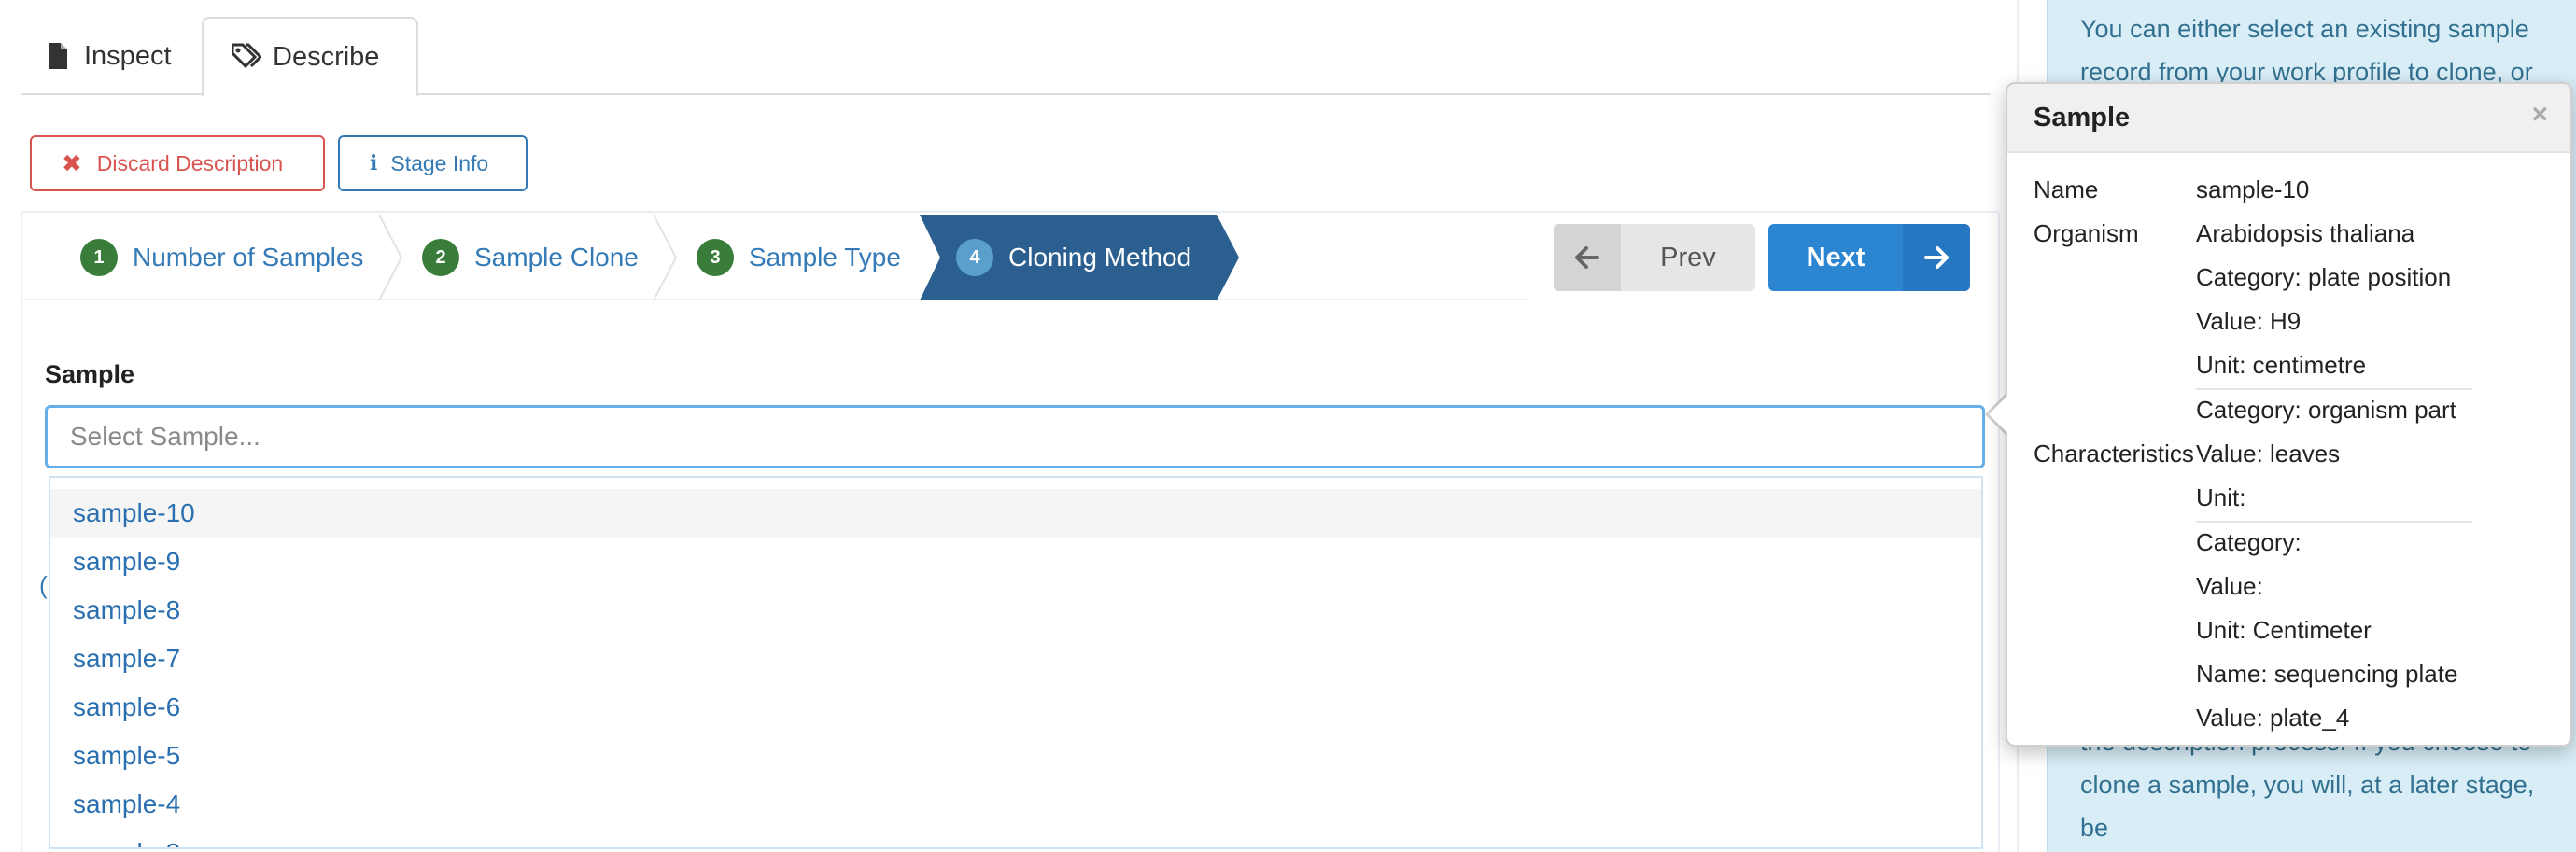 This screenshot has height=852, width=2576. Describe the element at coordinates (2253, 189) in the screenshot. I see `popover-name-value: sample-10` at that location.